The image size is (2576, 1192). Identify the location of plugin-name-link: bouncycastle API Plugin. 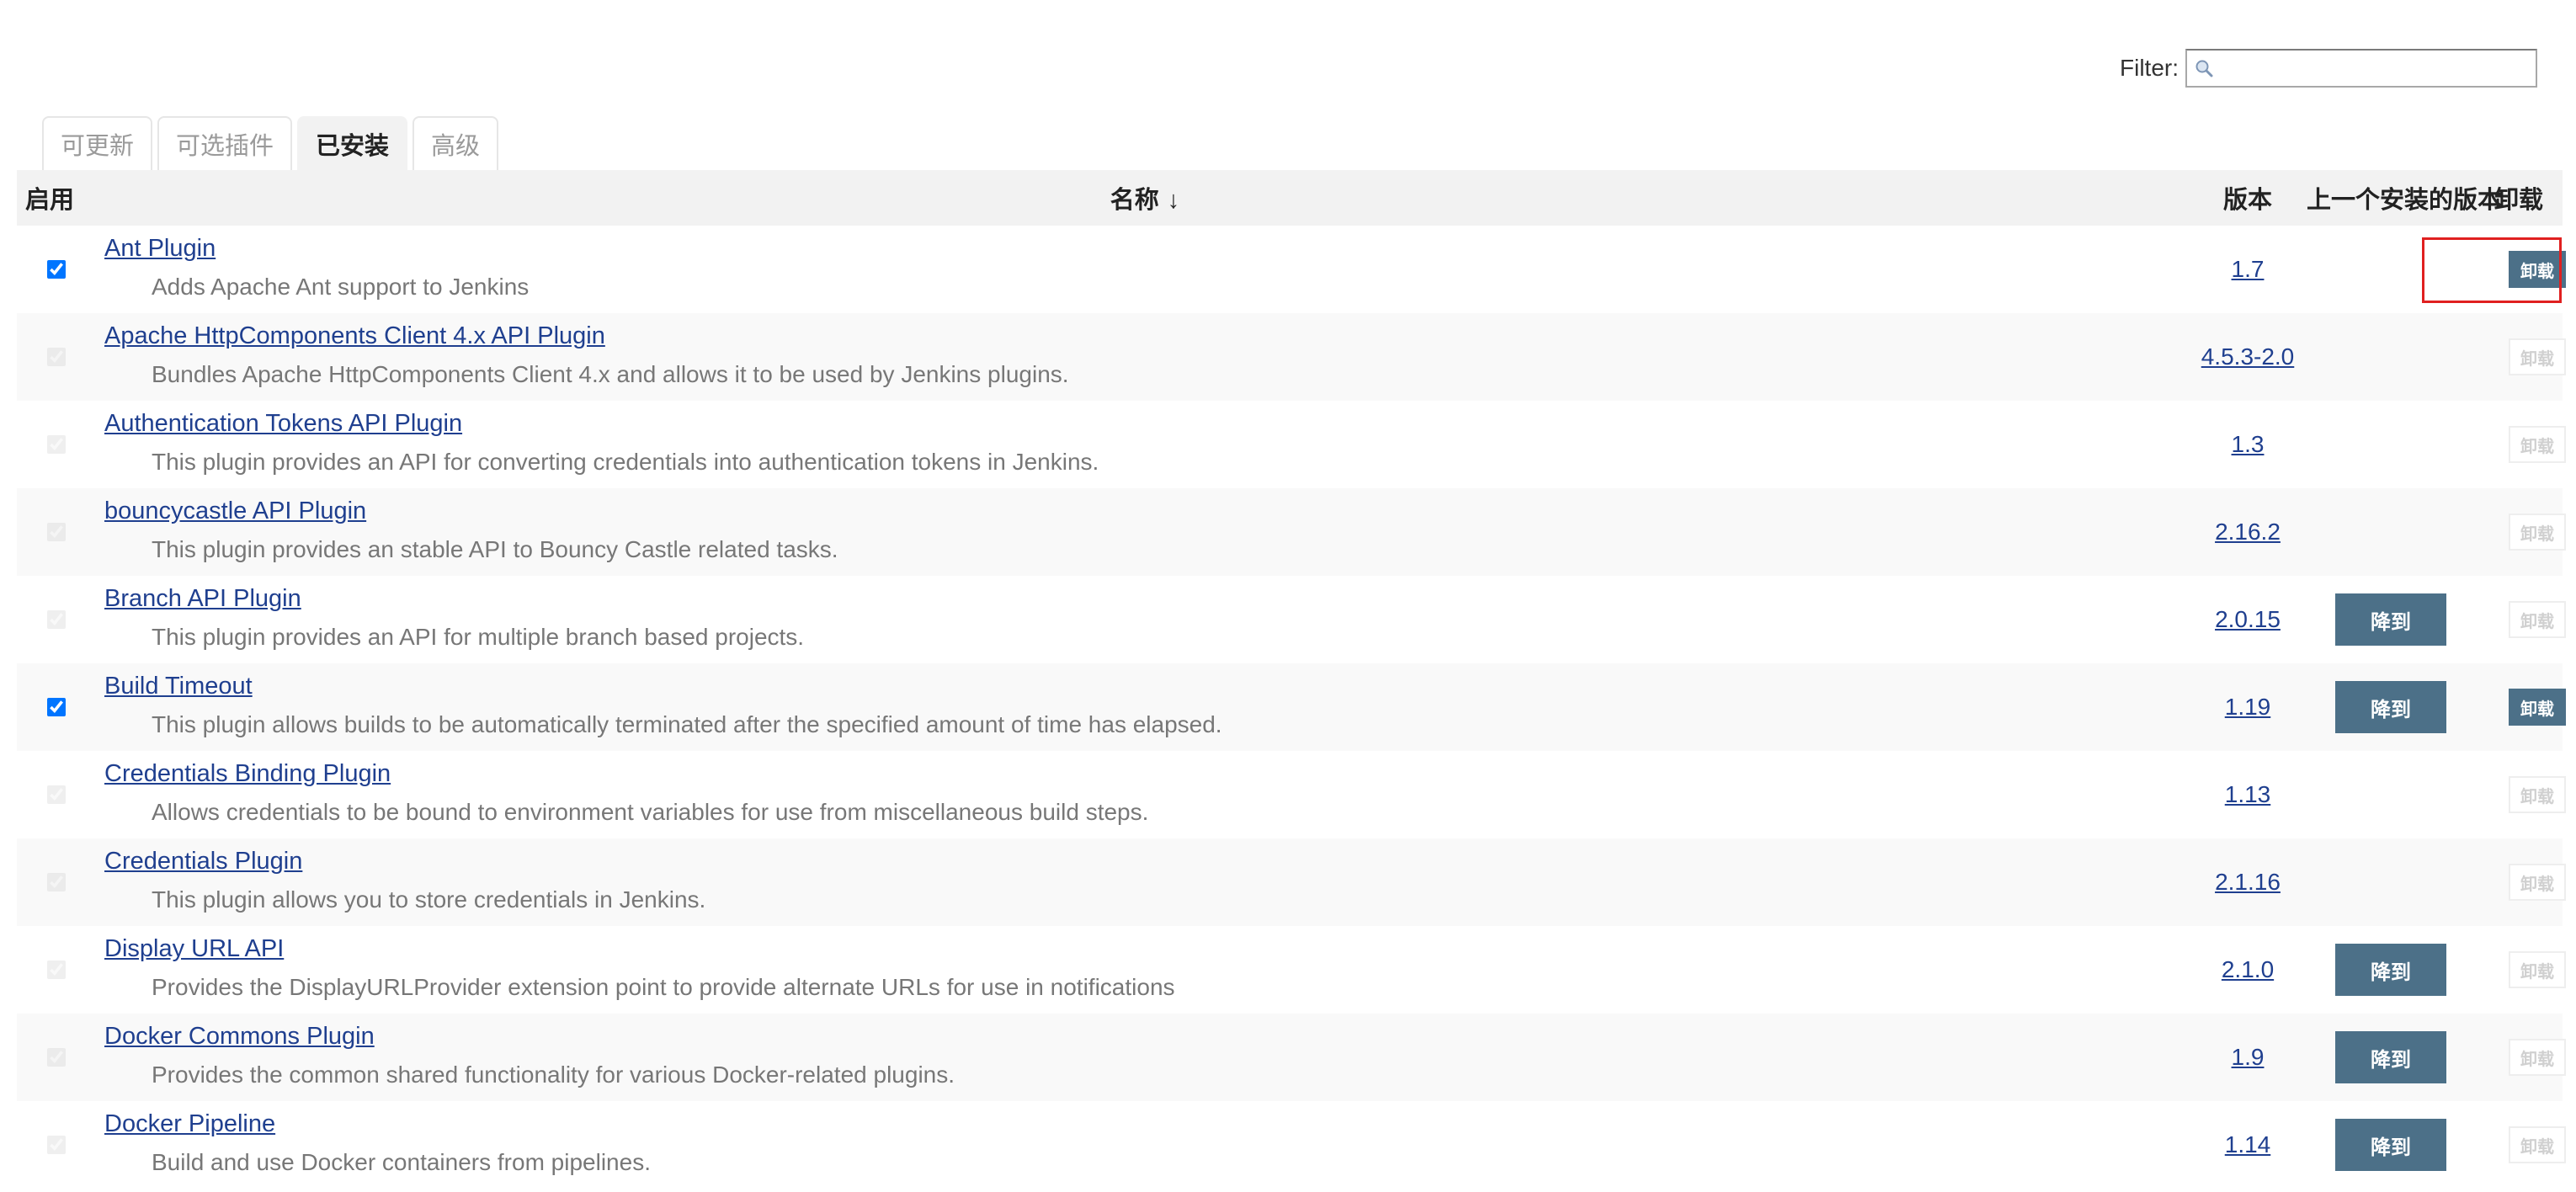
(1146, 511).